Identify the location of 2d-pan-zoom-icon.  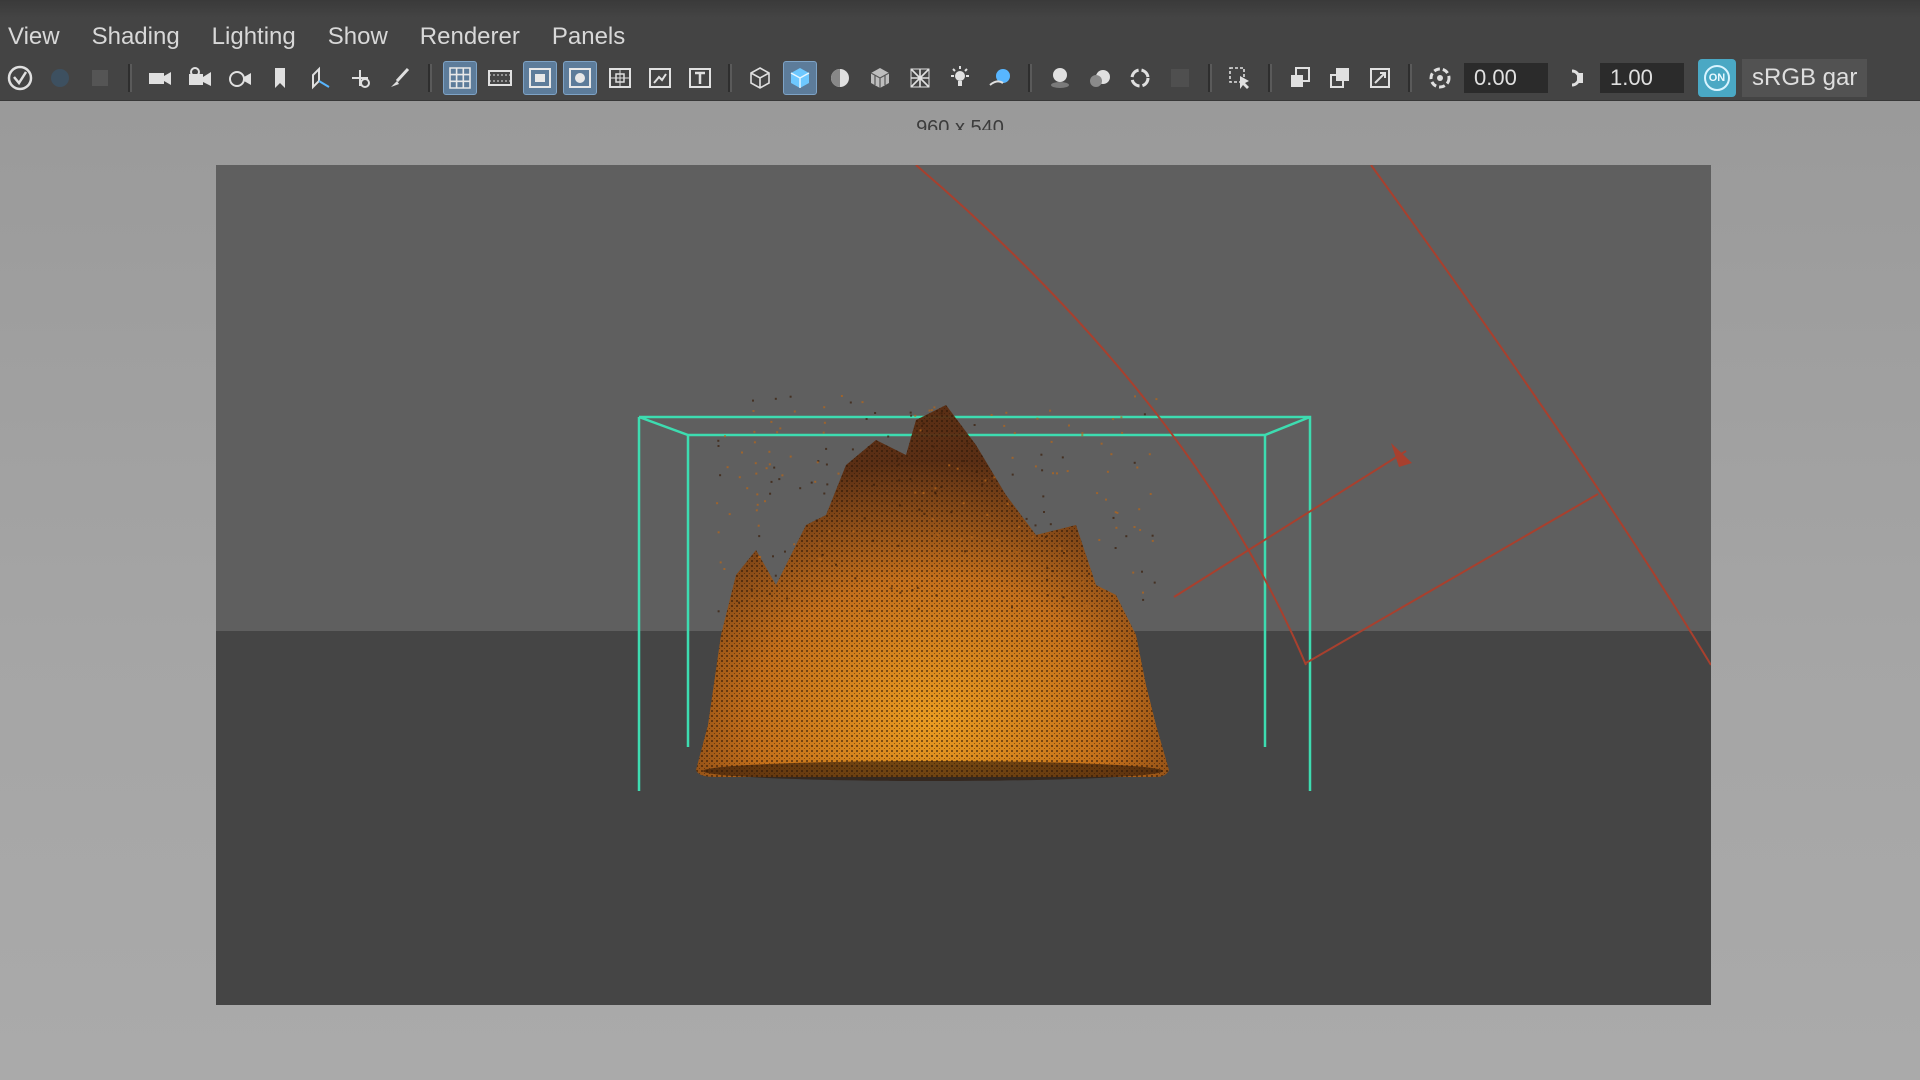
(320, 78).